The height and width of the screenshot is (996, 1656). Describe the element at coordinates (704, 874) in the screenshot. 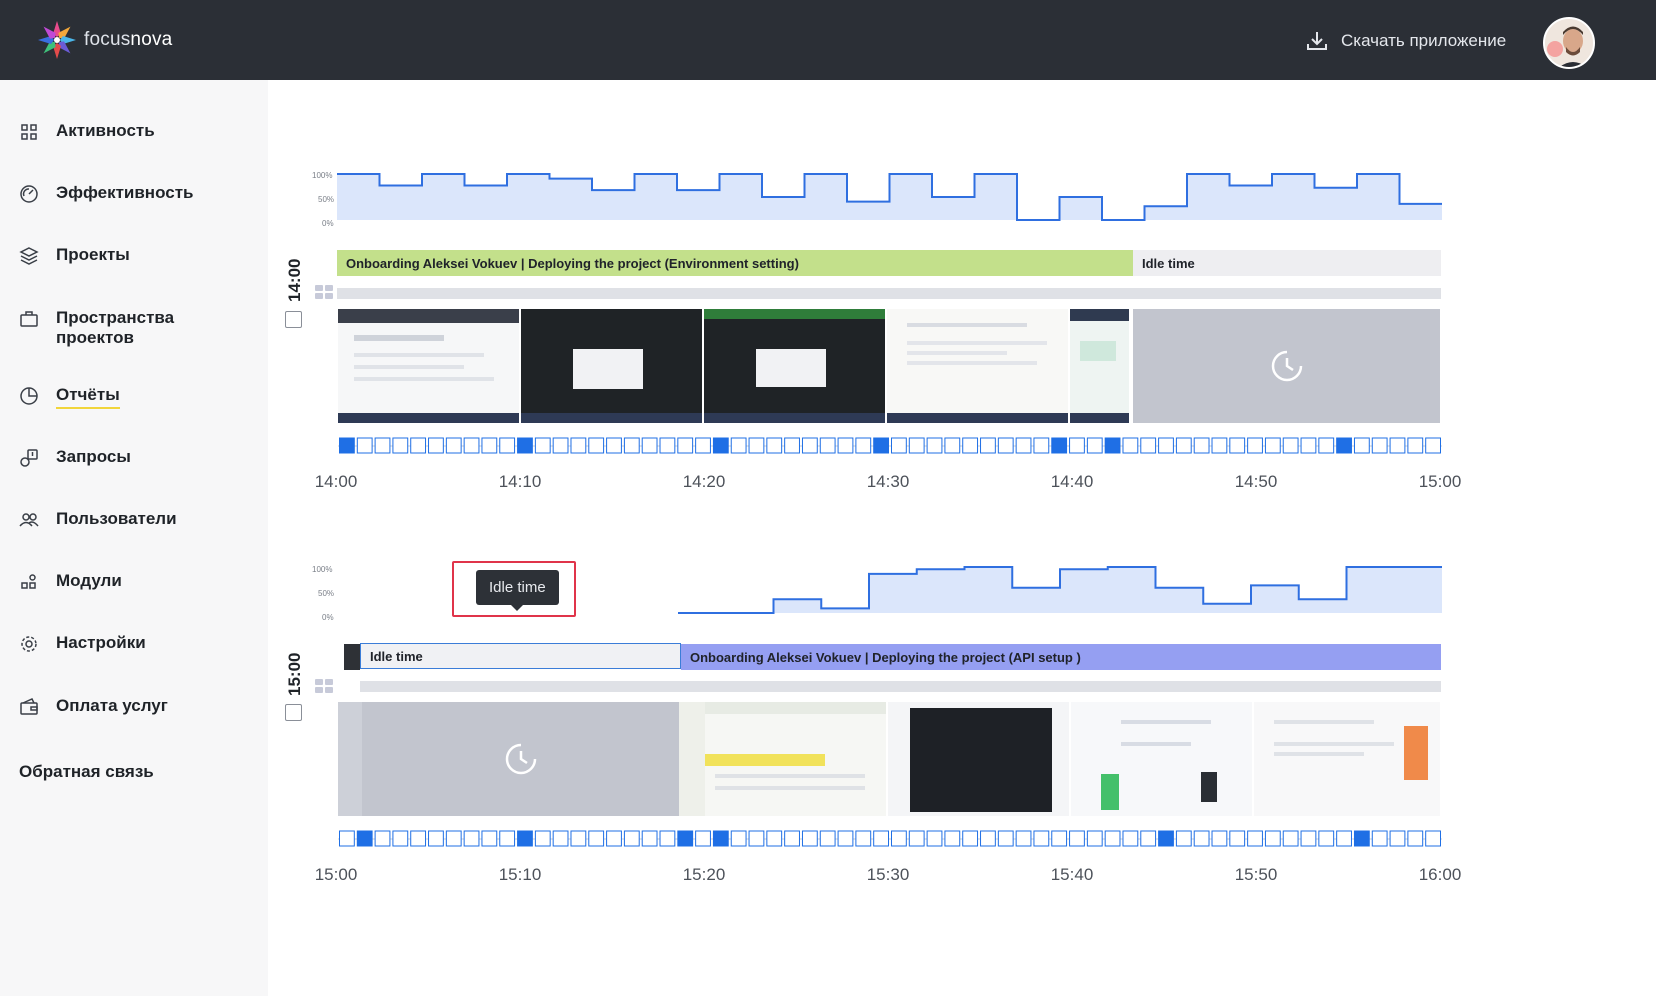

I see `time-label: 15:20` at that location.